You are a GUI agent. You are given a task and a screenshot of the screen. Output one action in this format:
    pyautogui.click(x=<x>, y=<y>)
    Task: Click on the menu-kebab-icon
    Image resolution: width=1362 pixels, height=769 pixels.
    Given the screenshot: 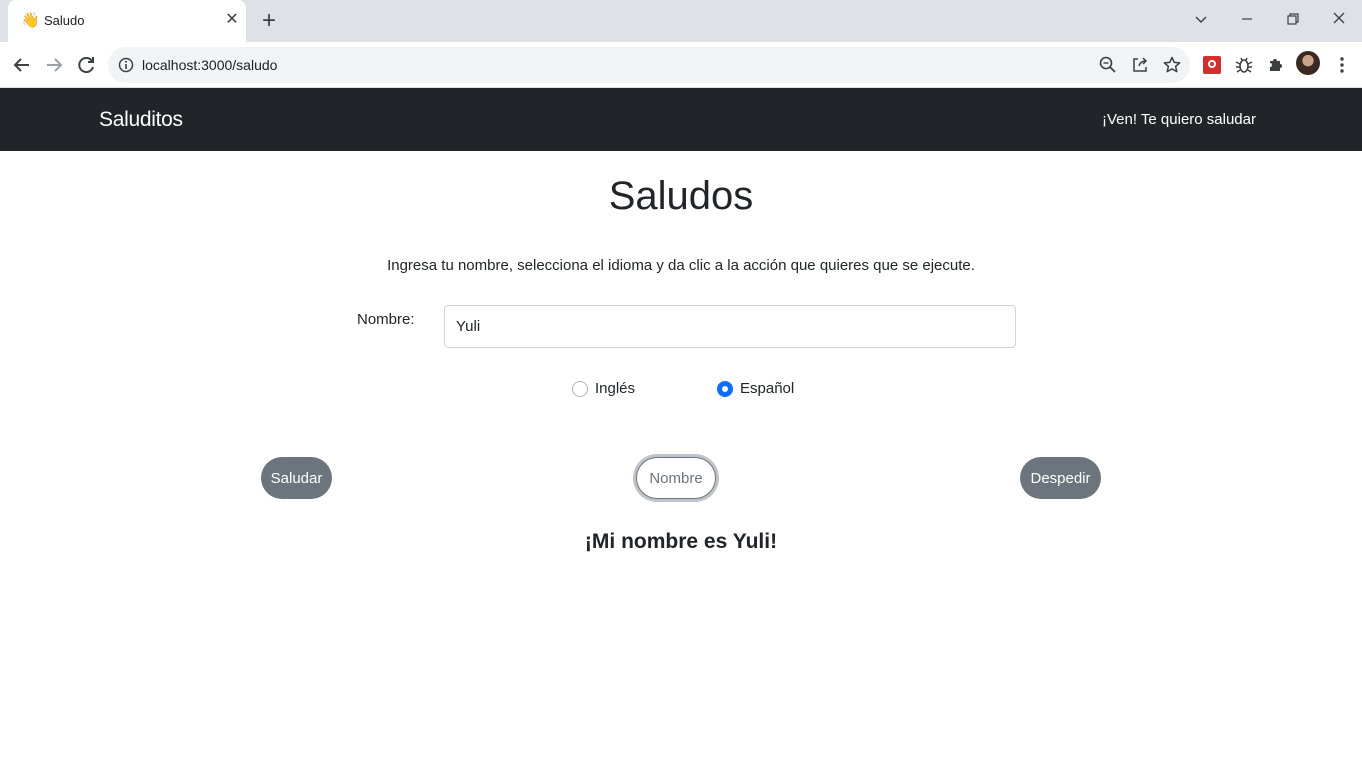 What is the action you would take?
    pyautogui.click(x=1342, y=65)
    